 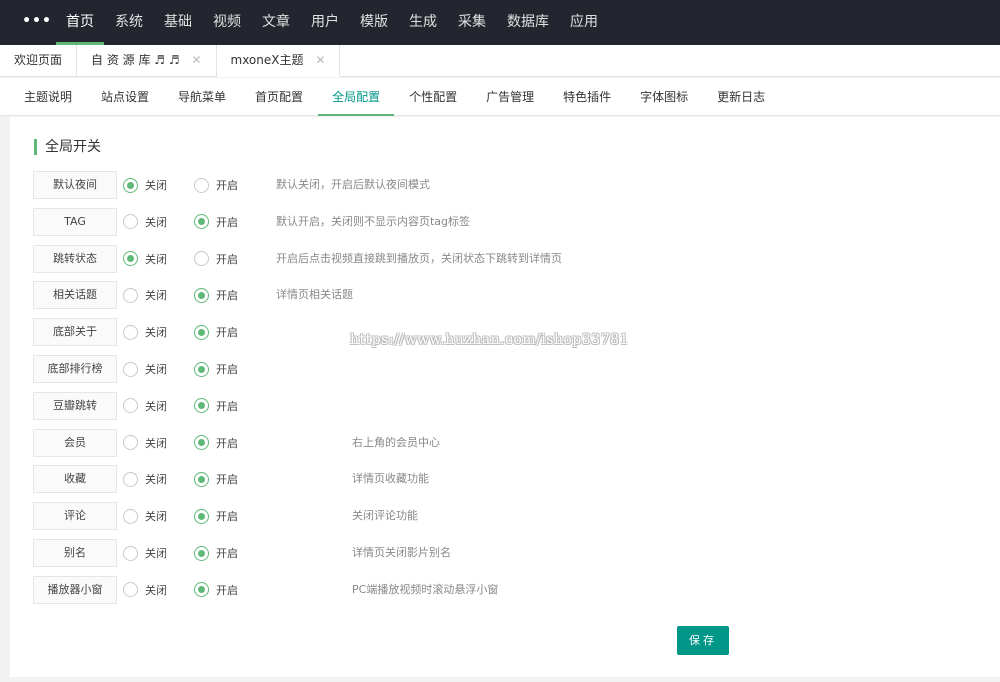 I want to click on setting-row: 评论 关闭 开启 关闭评论功能, so click(x=503, y=516).